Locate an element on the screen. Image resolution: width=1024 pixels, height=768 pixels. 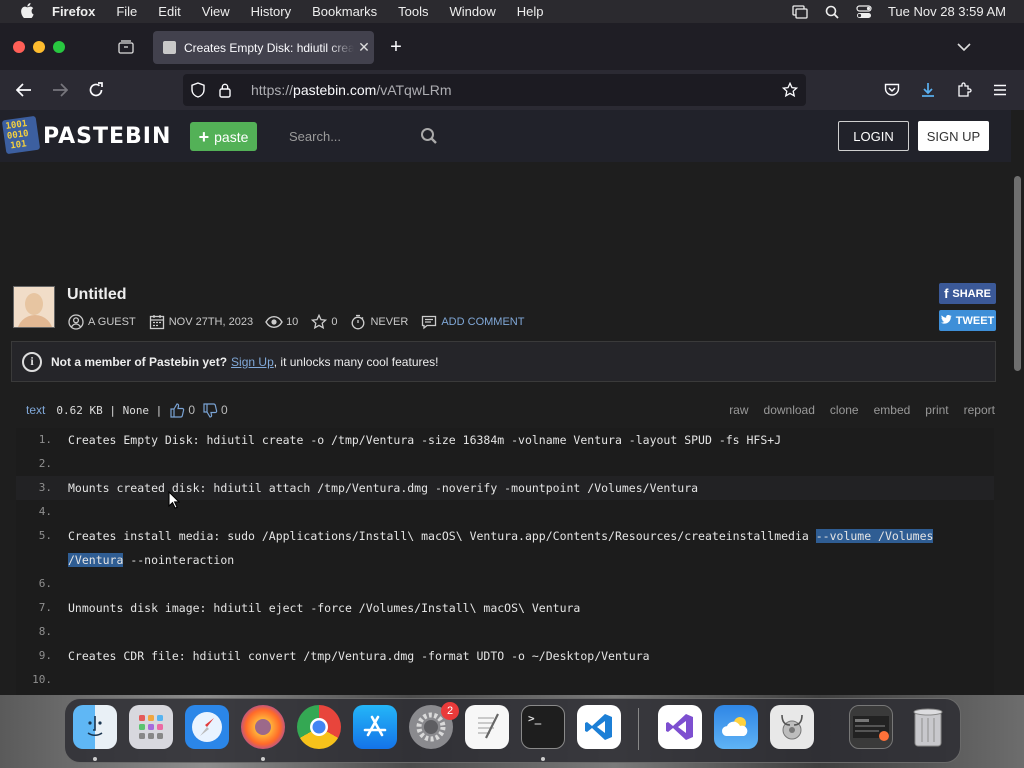
url-text: https://pastebin.com/vATqwLRm is located at coordinates (351, 90).